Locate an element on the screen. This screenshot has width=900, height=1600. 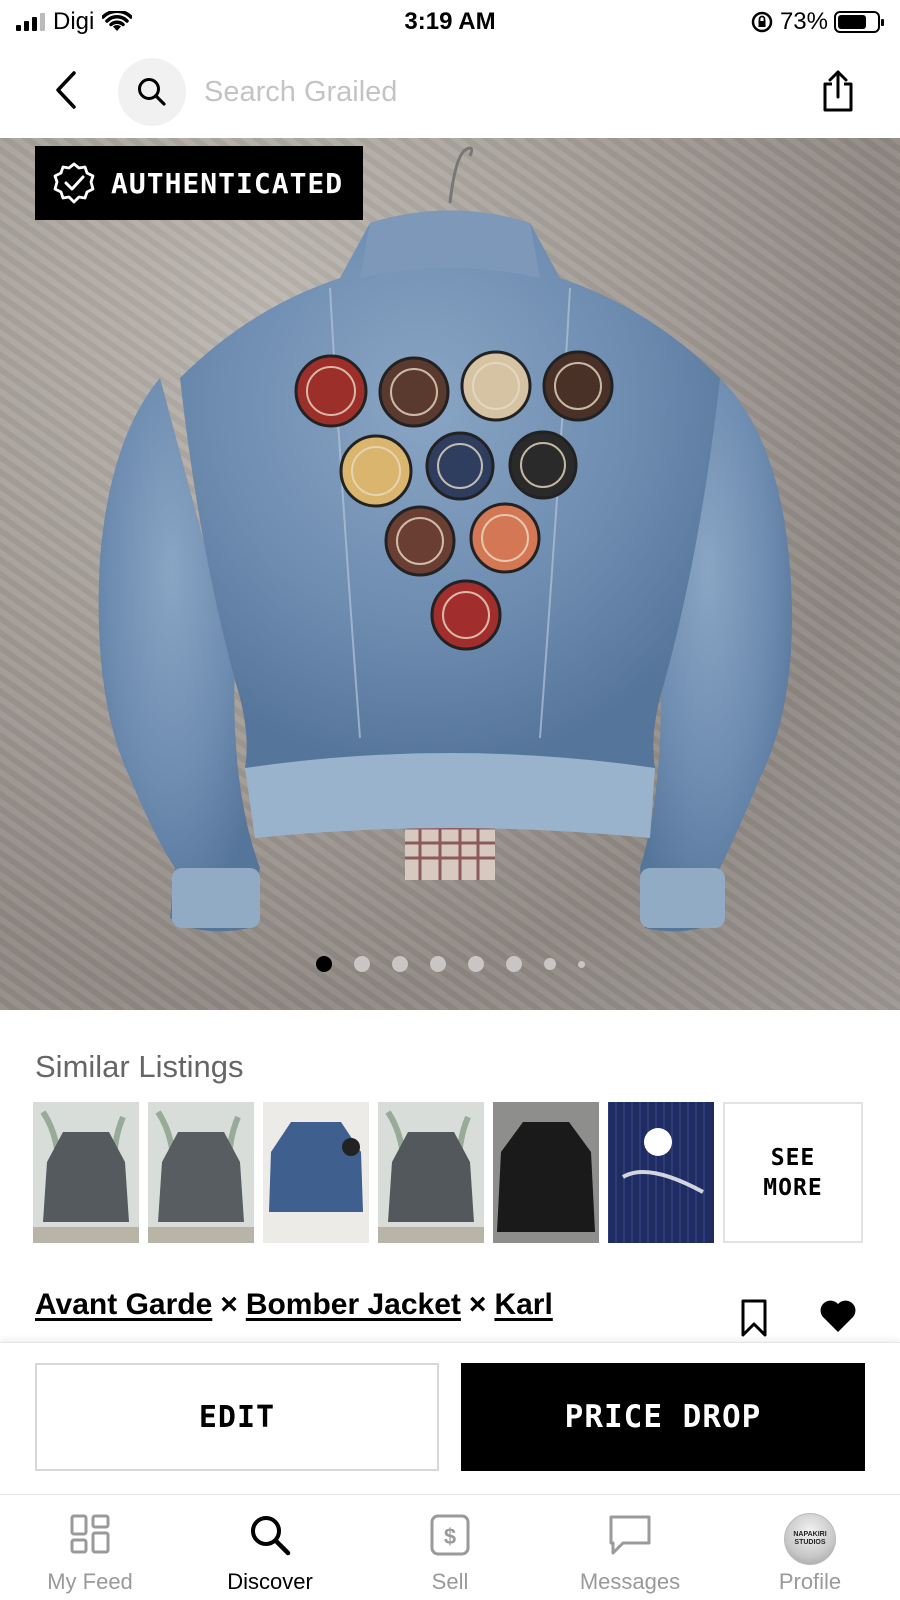
similar-listings-title: Similar Listings is located at coordinates (139, 1066).